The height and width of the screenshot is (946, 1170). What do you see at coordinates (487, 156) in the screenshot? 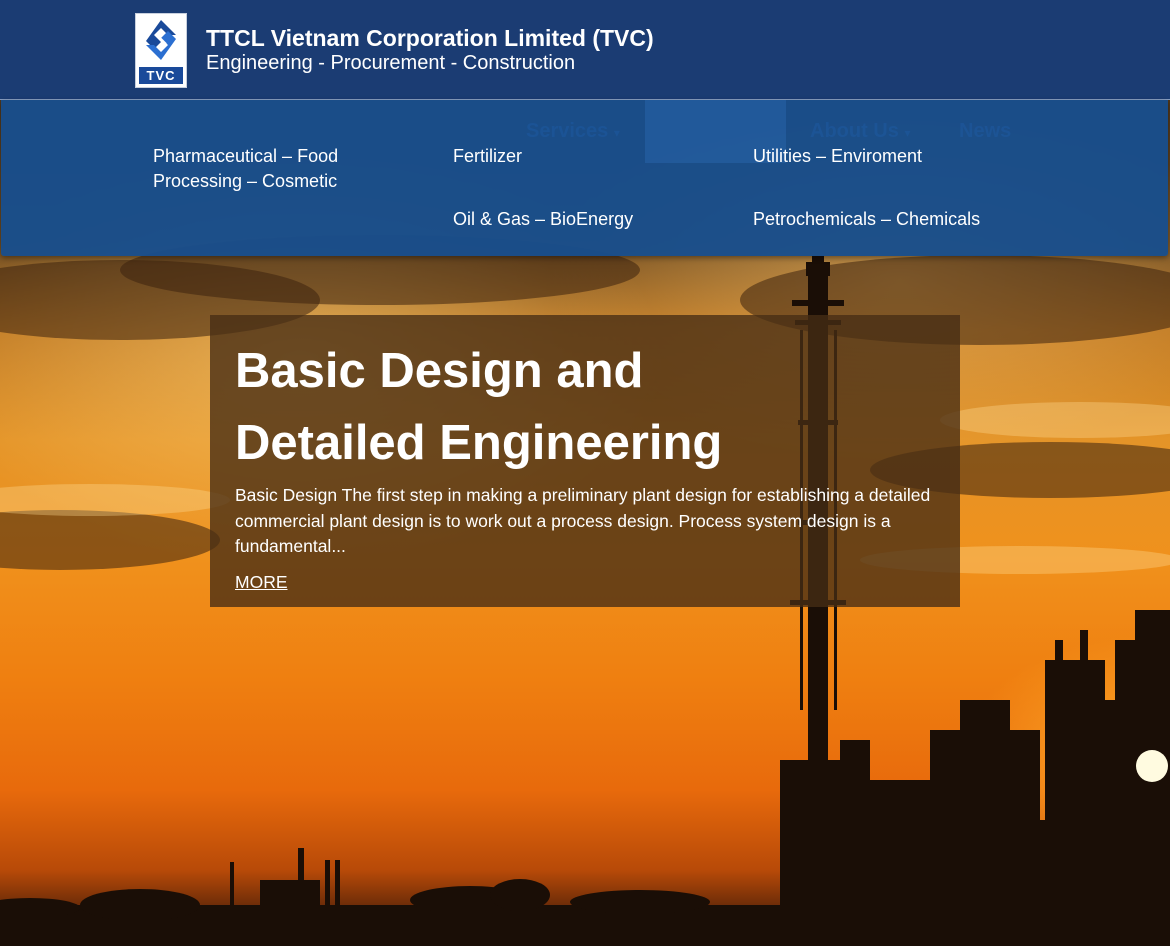
I see `menu-item-fertilizer: Fertilizer` at bounding box center [487, 156].